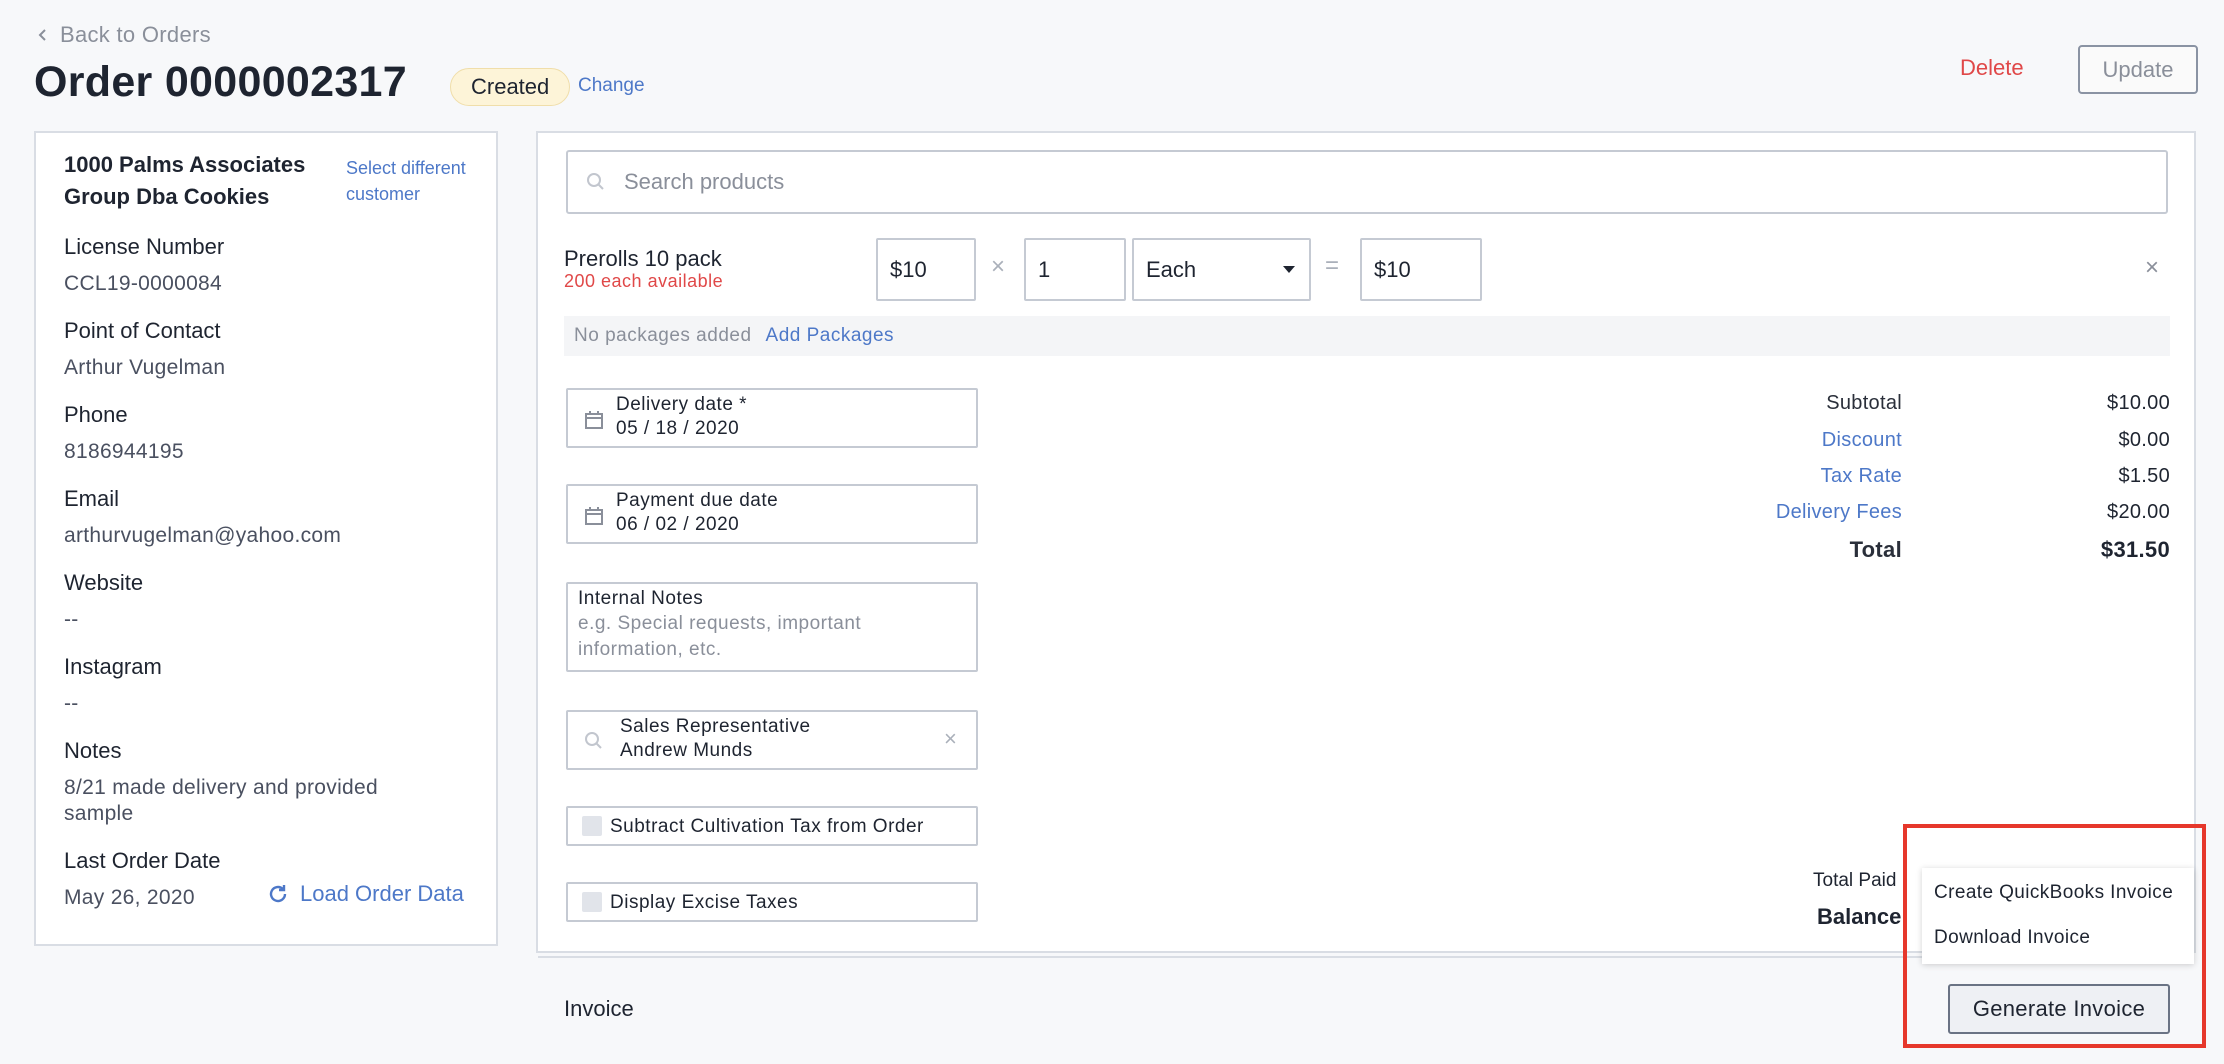 Image resolution: width=2224 pixels, height=1064 pixels. Describe the element at coordinates (2152, 268) in the screenshot. I see `remove-line-item-icon: ×` at that location.